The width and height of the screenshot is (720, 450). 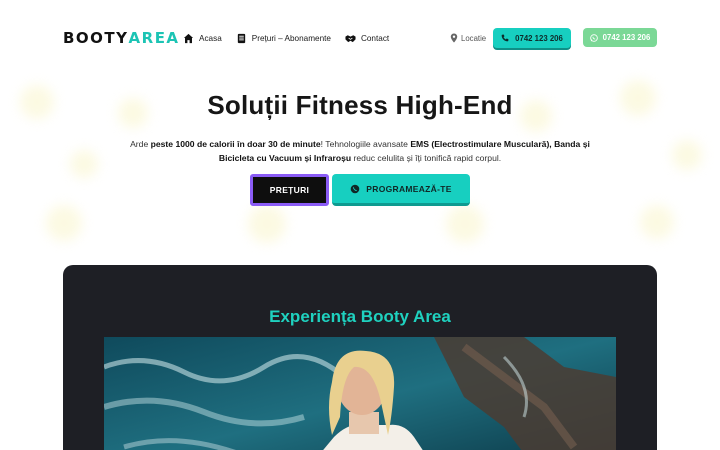 What do you see at coordinates (289, 190) in the screenshot?
I see `preturi-button: PREȚURI` at bounding box center [289, 190].